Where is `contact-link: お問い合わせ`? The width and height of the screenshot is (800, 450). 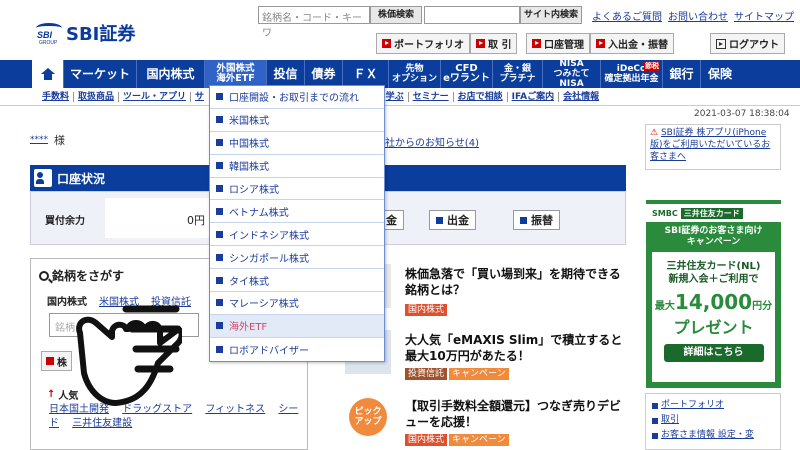
contact-link: お問い合わせ is located at coordinates (698, 15).